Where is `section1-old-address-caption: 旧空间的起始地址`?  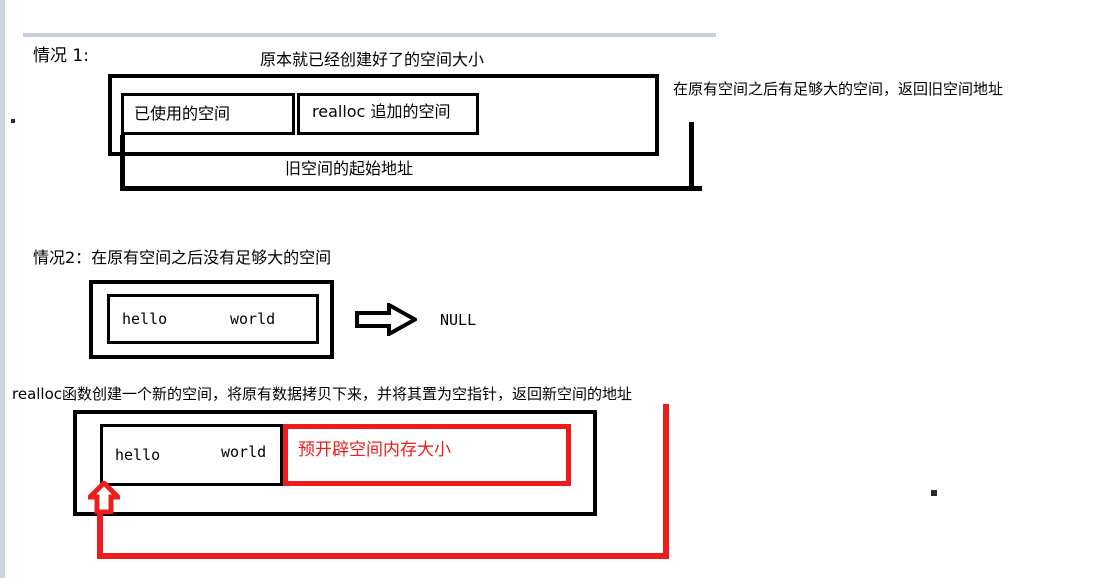
section1-old-address-caption: 旧空间的起始地址 is located at coordinates (349, 168).